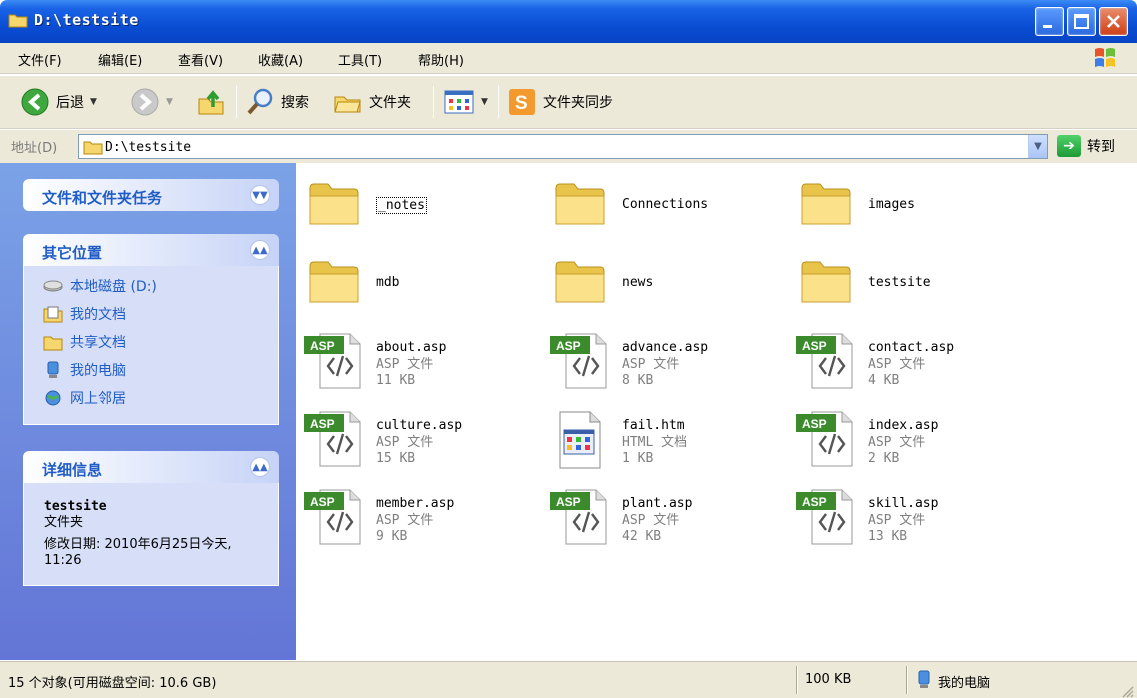  What do you see at coordinates (664, 279) in the screenshot?
I see `folder-item: news` at bounding box center [664, 279].